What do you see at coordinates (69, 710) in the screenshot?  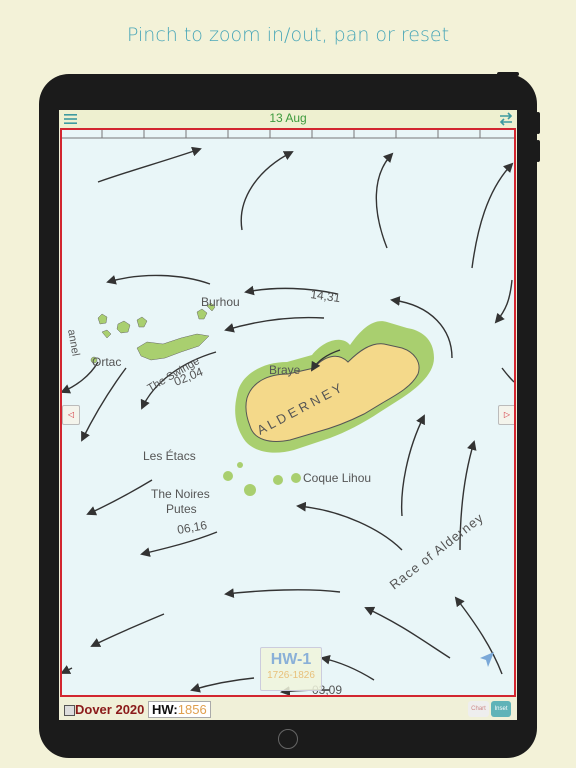 I see `port-icon` at bounding box center [69, 710].